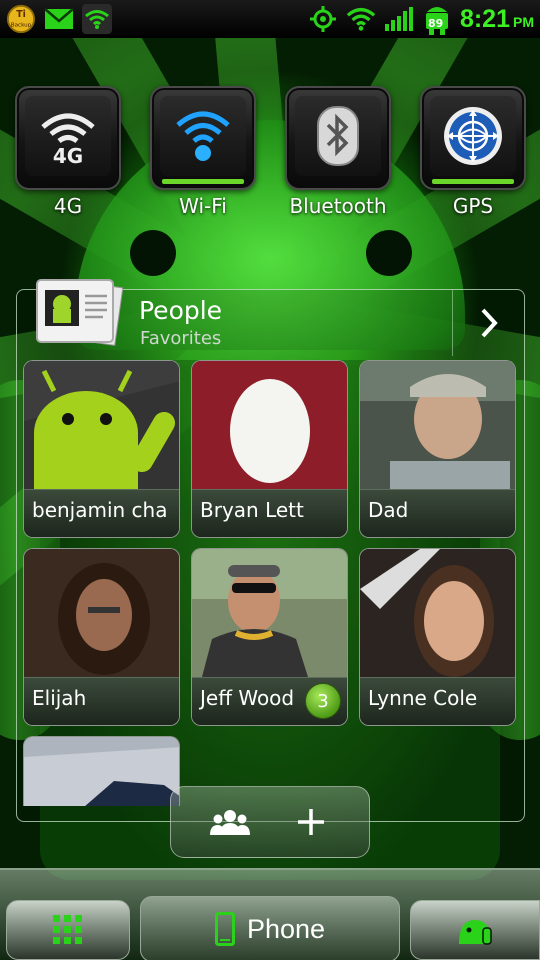  What do you see at coordinates (101, 513) in the screenshot?
I see `contact-name: benjamin cha` at bounding box center [101, 513].